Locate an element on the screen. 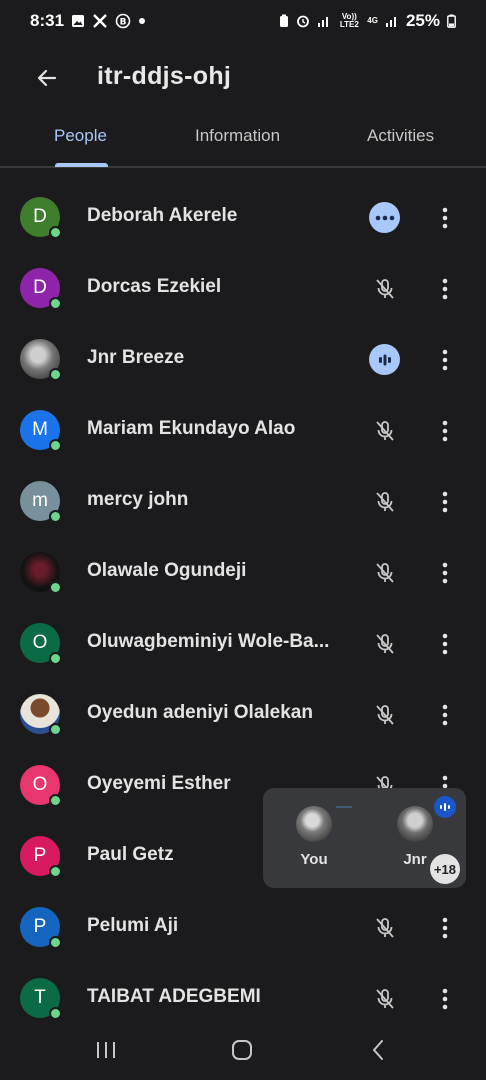 The width and height of the screenshot is (486, 1080). active-tab-indicator is located at coordinates (81, 165).